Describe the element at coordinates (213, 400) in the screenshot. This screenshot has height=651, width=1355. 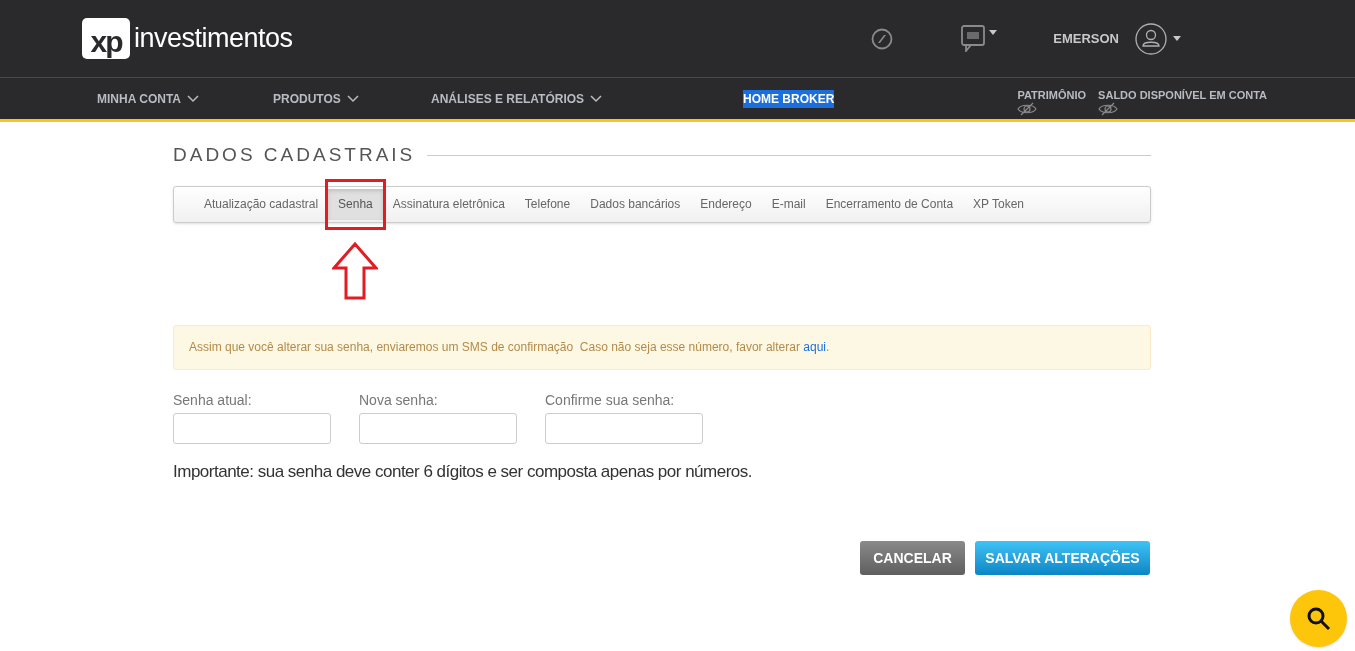
I see `field-label: Senha atual:` at that location.